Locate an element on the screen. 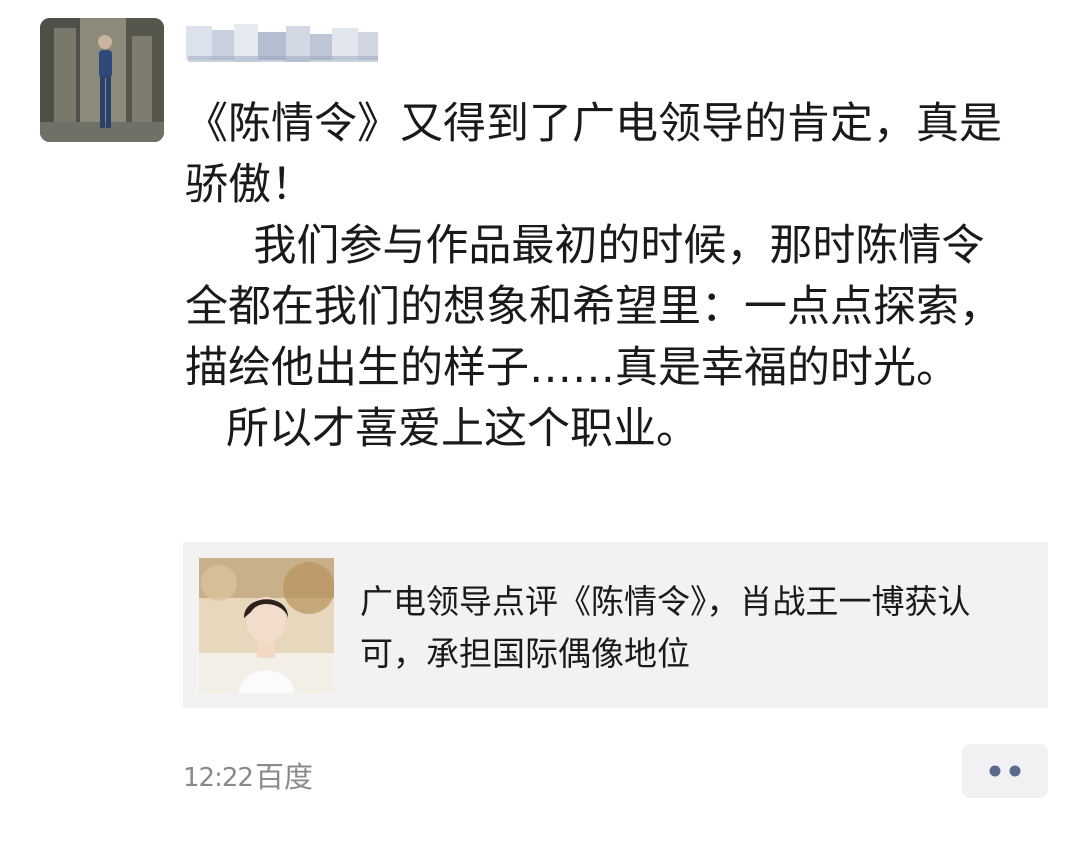  link-card-title: 广电领导点评《陈情令》，肖战王一博获认可，承担国际偶像地位 is located at coordinates (665, 627).